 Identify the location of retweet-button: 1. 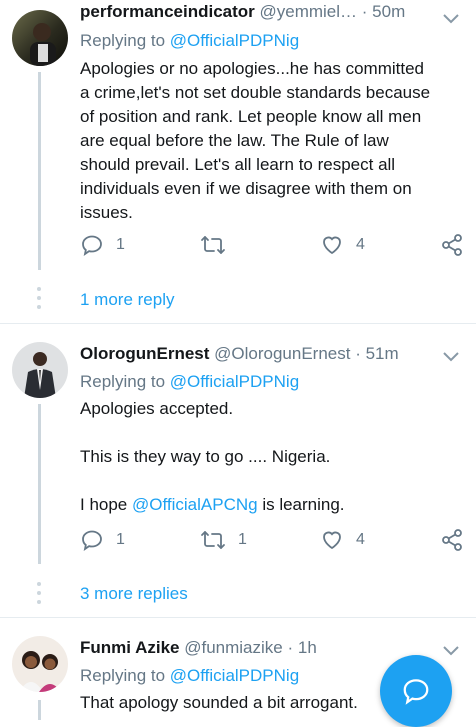
(223, 540).